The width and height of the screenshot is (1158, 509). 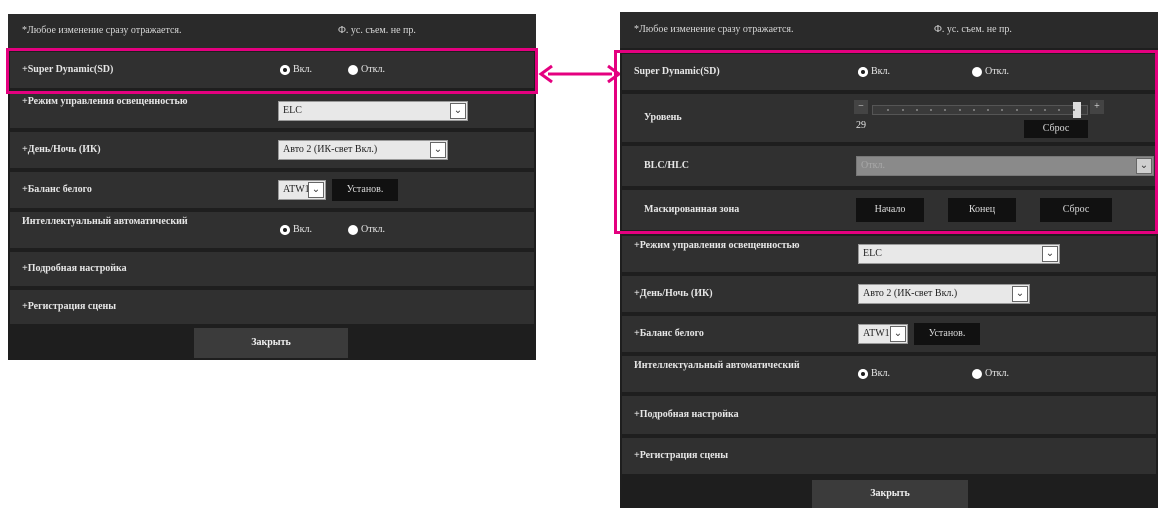 What do you see at coordinates (1076, 210) in the screenshot?
I see `mask-reset-button: Сброс` at bounding box center [1076, 210].